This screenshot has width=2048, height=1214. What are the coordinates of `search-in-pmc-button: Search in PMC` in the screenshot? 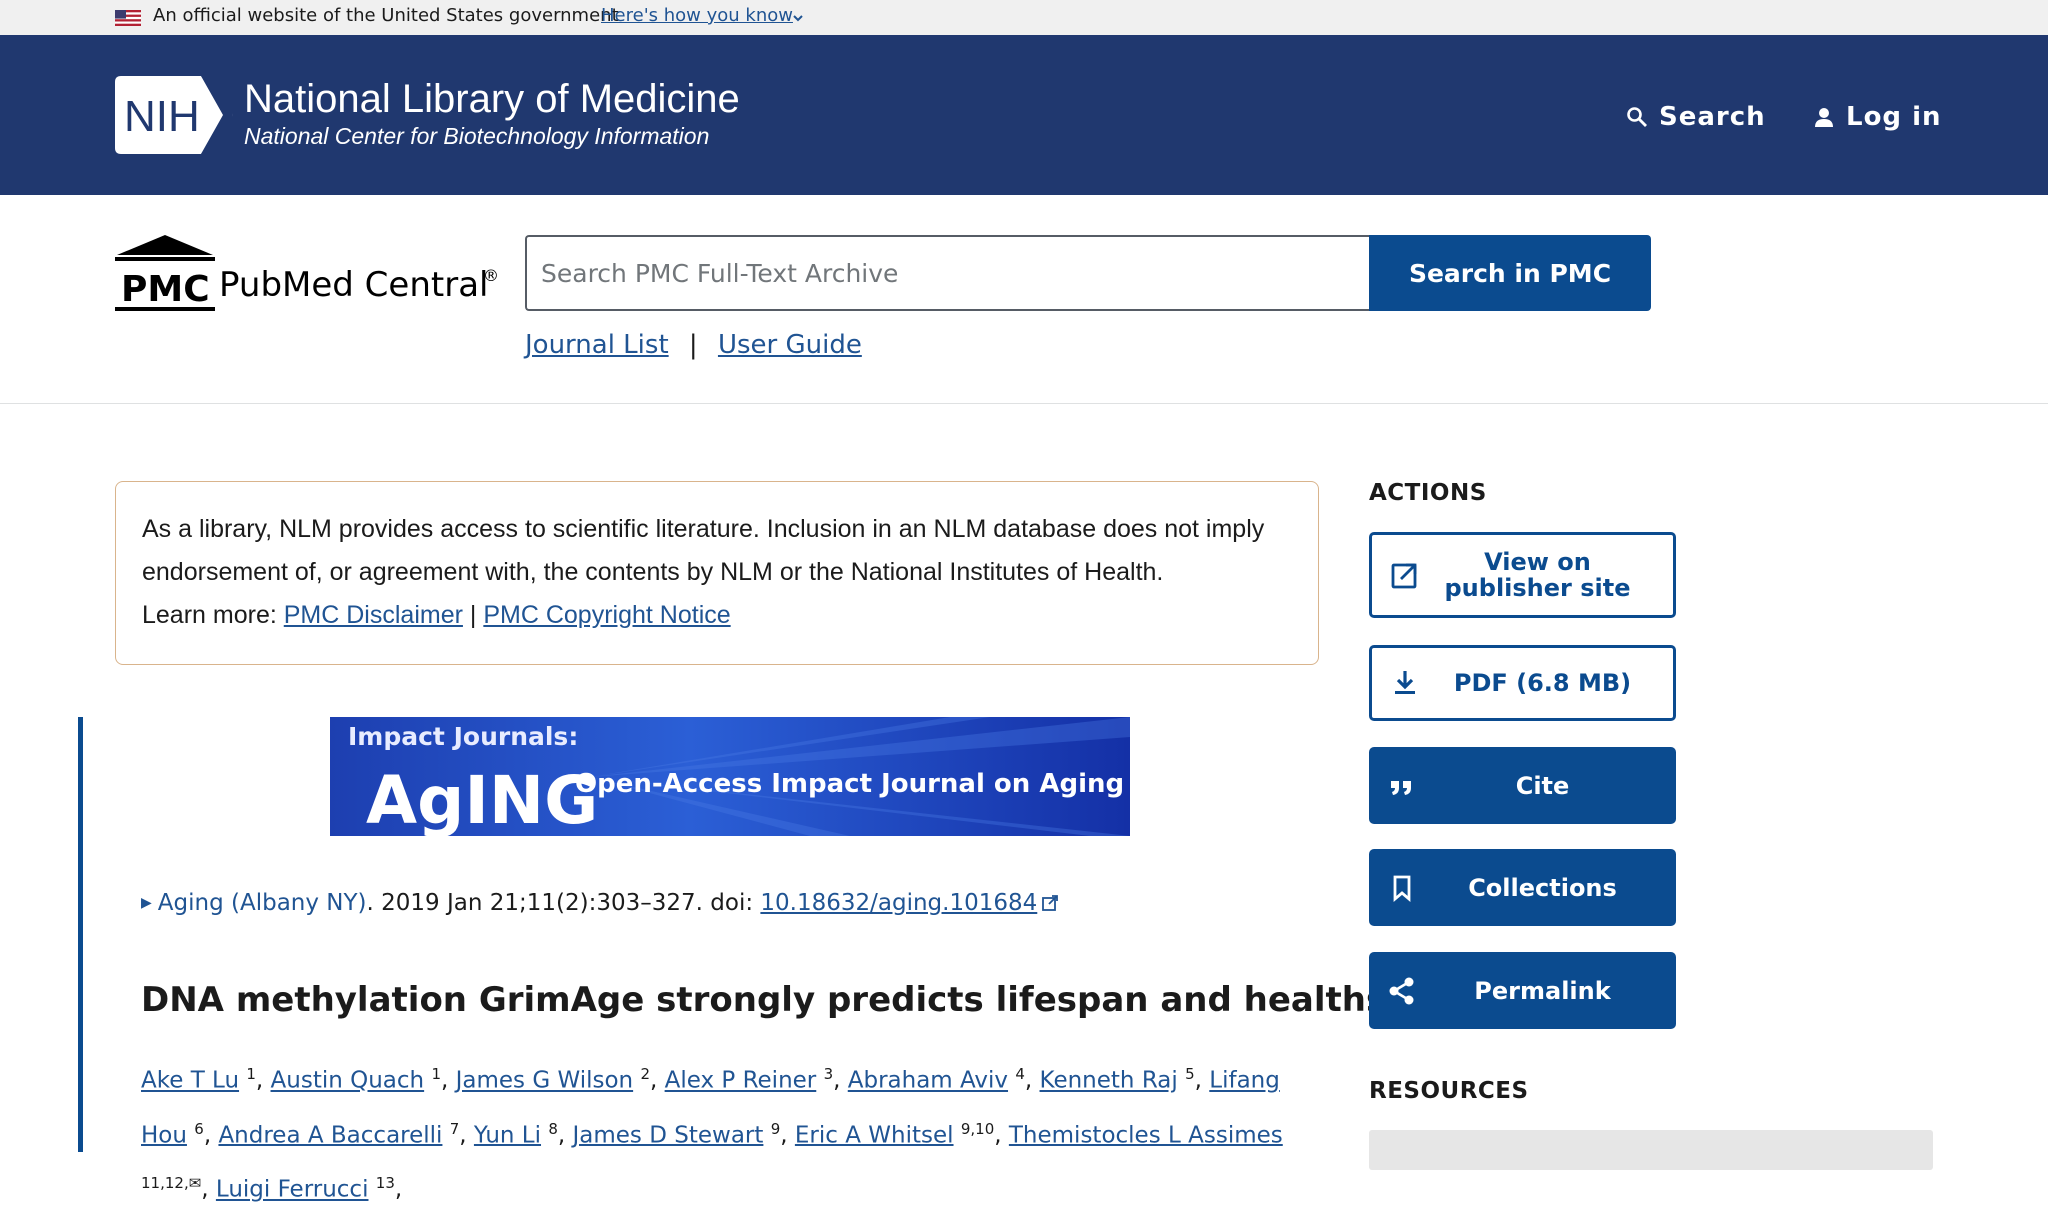 It's located at (1510, 273).